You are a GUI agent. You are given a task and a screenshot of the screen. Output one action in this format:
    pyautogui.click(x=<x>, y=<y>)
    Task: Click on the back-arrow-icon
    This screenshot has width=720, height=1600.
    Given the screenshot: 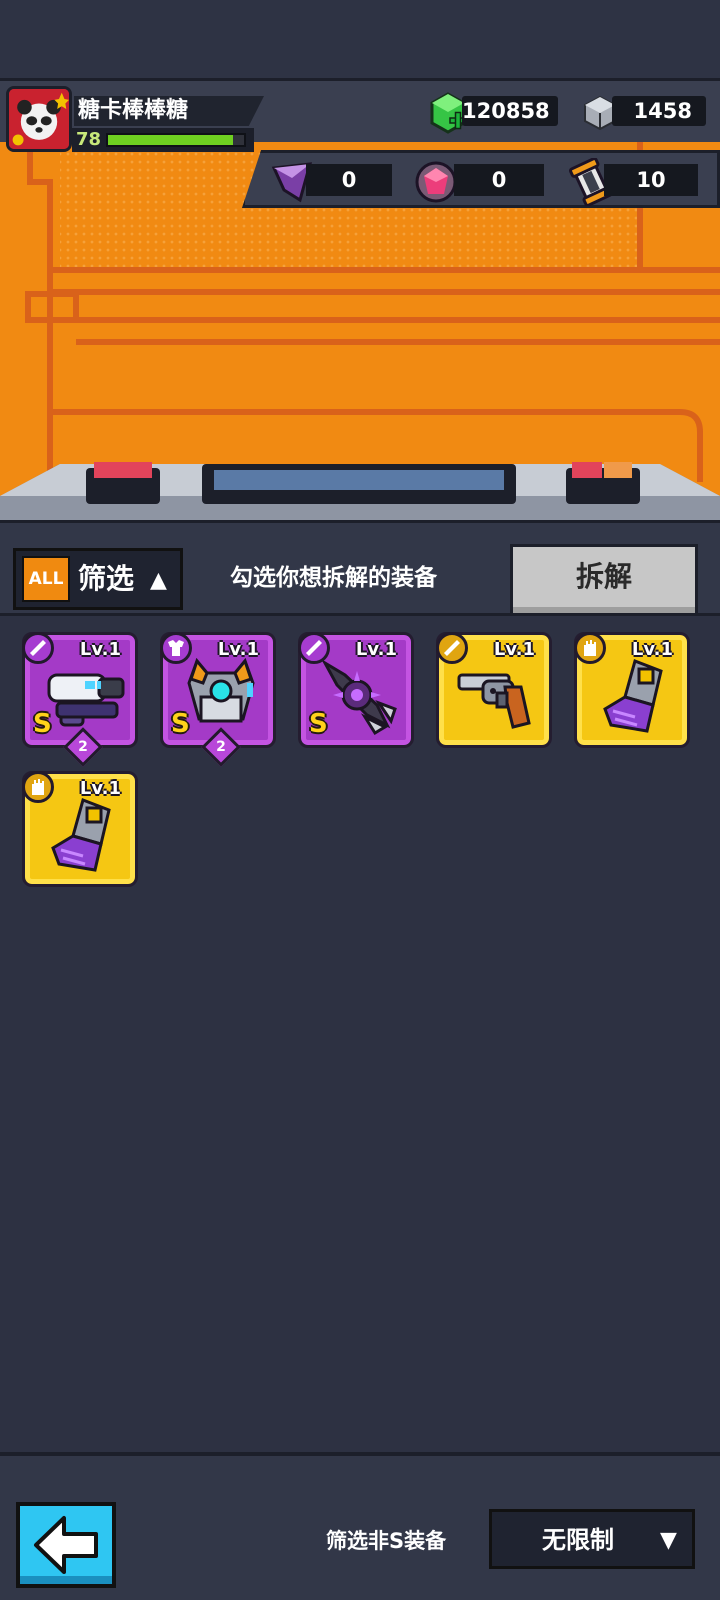 What is the action you would take?
    pyautogui.click(x=66, y=1545)
    